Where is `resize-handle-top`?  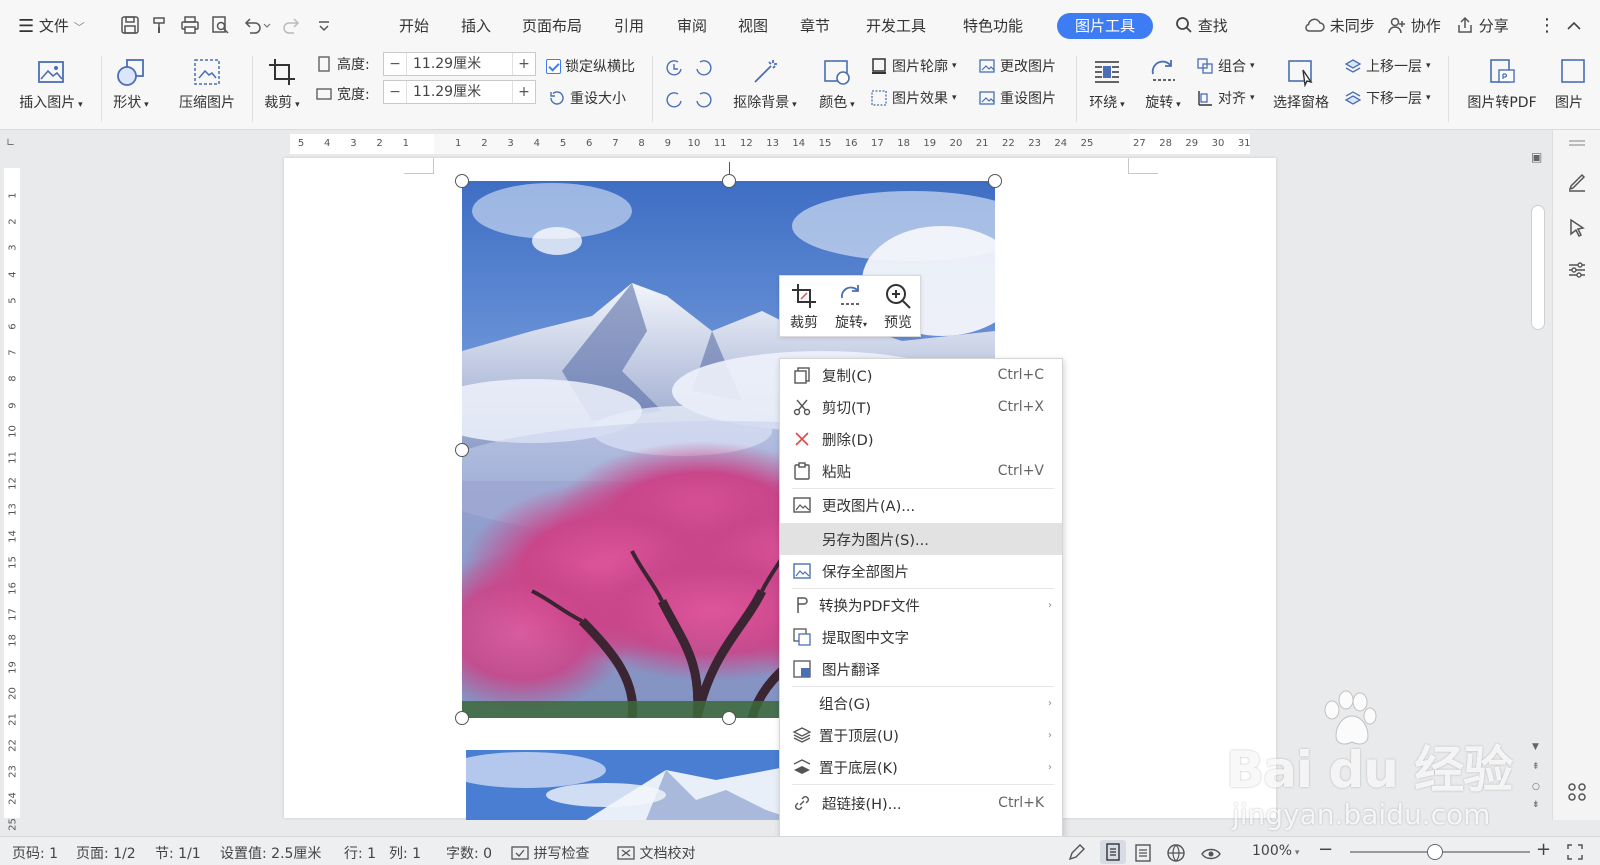
resize-handle-top is located at coordinates (729, 181).